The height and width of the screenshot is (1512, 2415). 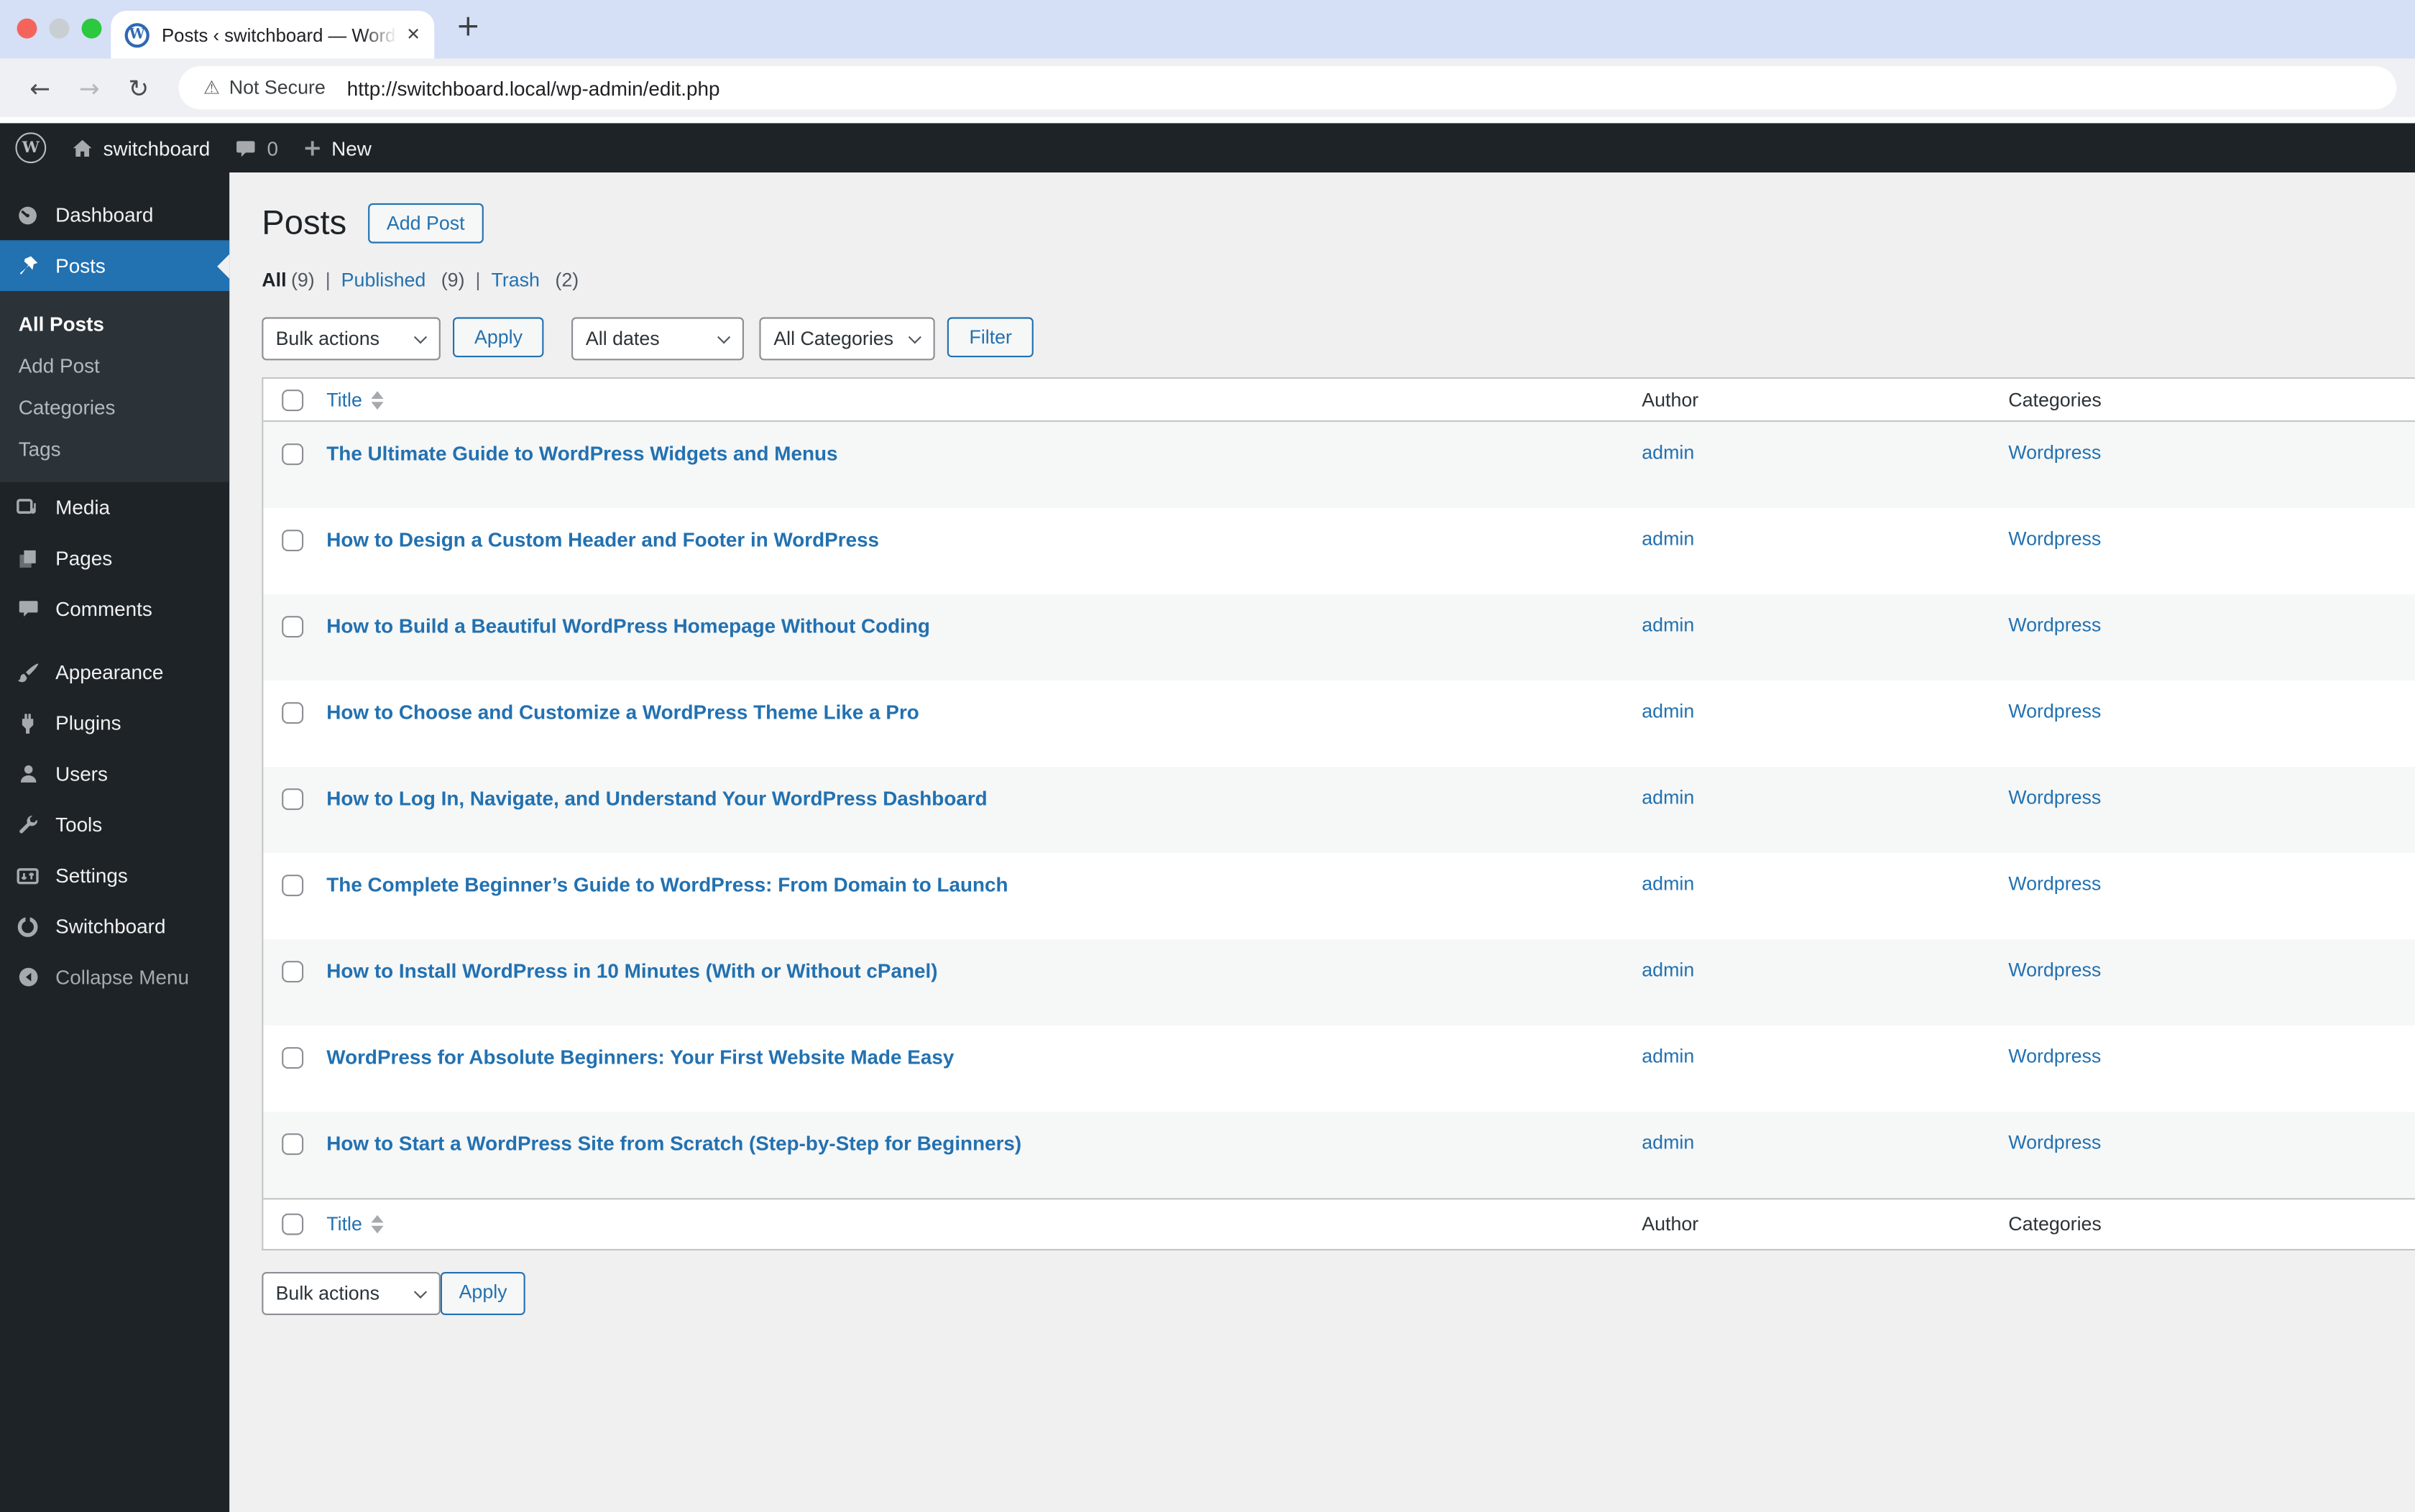 What do you see at coordinates (83, 508) in the screenshot?
I see `sidebar-item-label: Media` at bounding box center [83, 508].